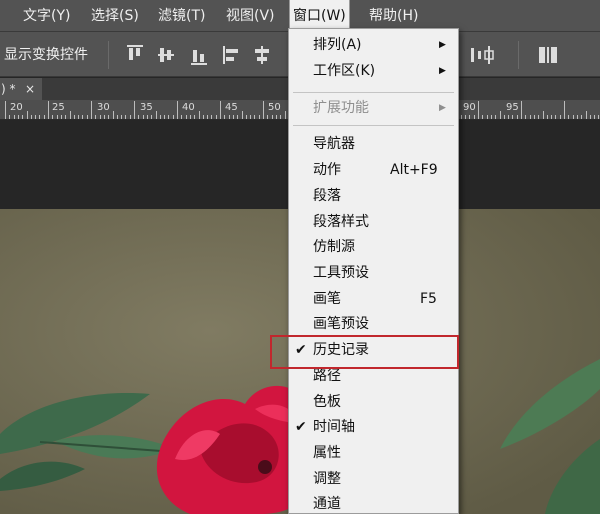 The width and height of the screenshot is (600, 514). What do you see at coordinates (334, 247) in the screenshot?
I see `menu-item-label: 仿制源` at bounding box center [334, 247].